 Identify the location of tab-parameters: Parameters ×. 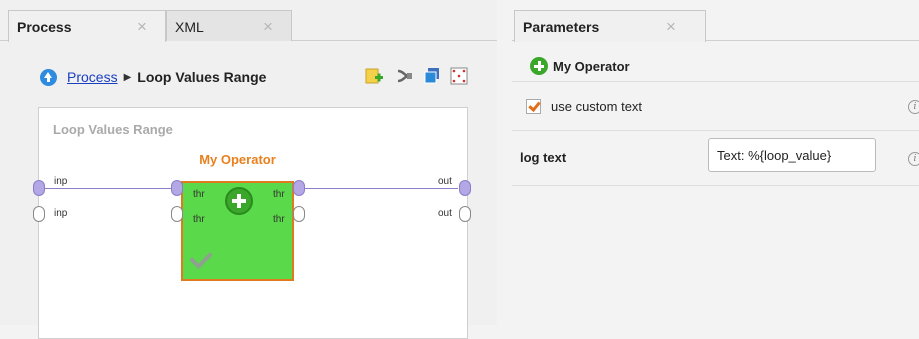
(610, 26).